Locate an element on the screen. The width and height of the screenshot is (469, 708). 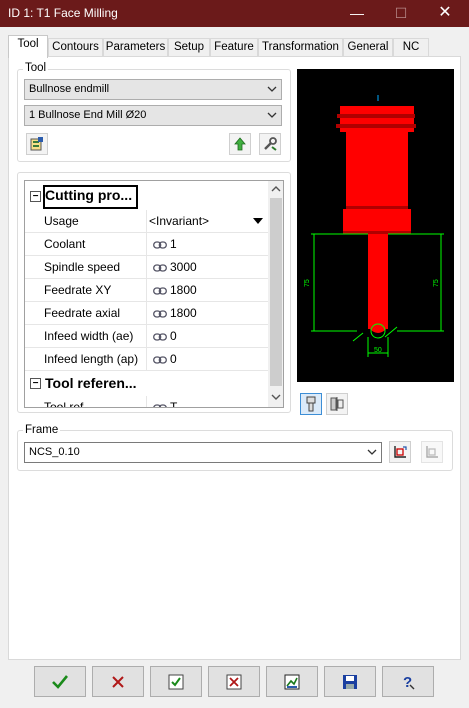
help-icon: ? is located at coordinates (409, 682).